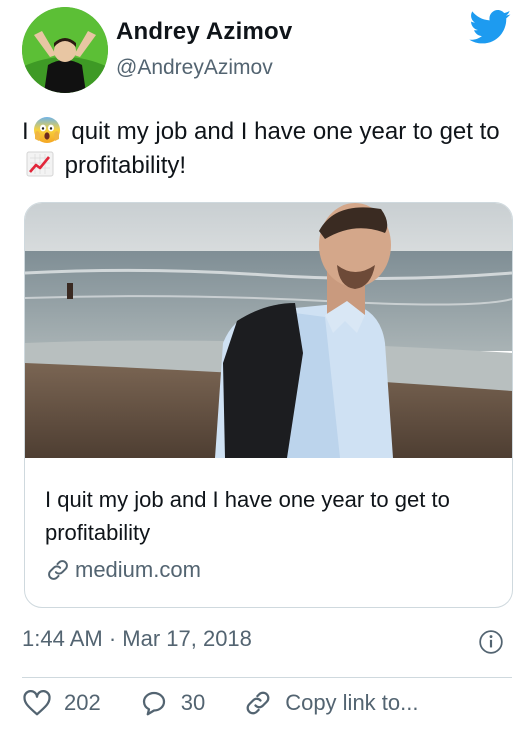 The height and width of the screenshot is (740, 530). Describe the element at coordinates (491, 642) in the screenshot. I see `info-icon` at that location.